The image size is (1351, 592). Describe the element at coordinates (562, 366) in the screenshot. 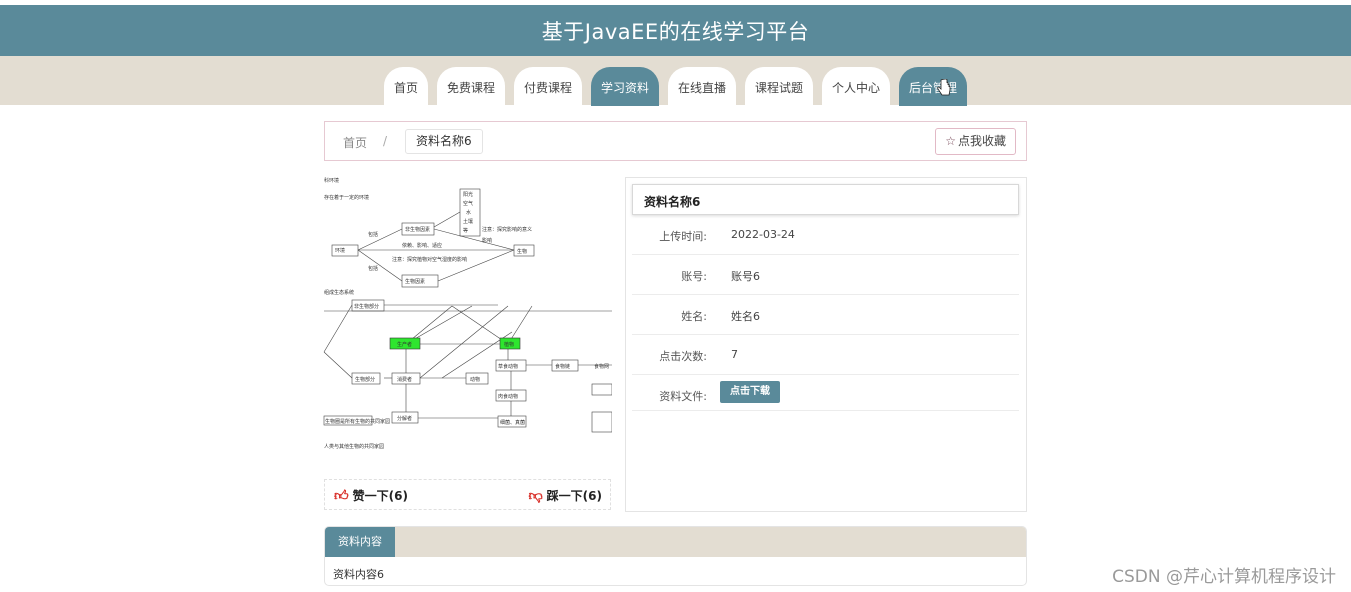

I see `diagram-text: 食物链` at that location.